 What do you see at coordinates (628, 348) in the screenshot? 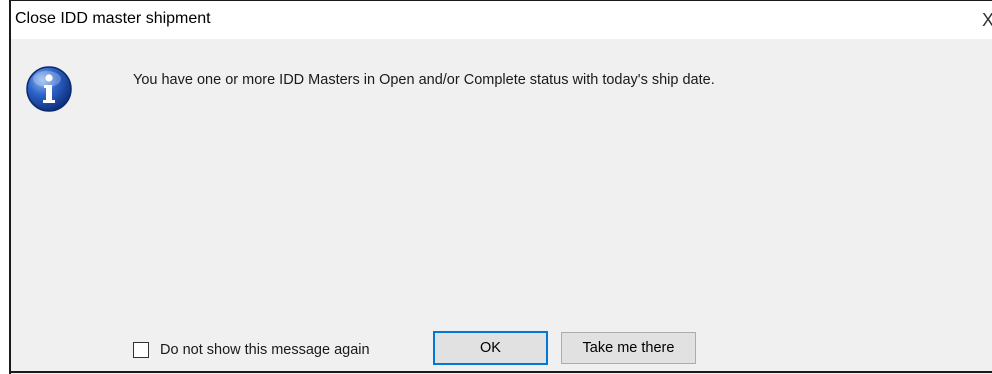
I see `take-me-there-button: Take me there` at bounding box center [628, 348].